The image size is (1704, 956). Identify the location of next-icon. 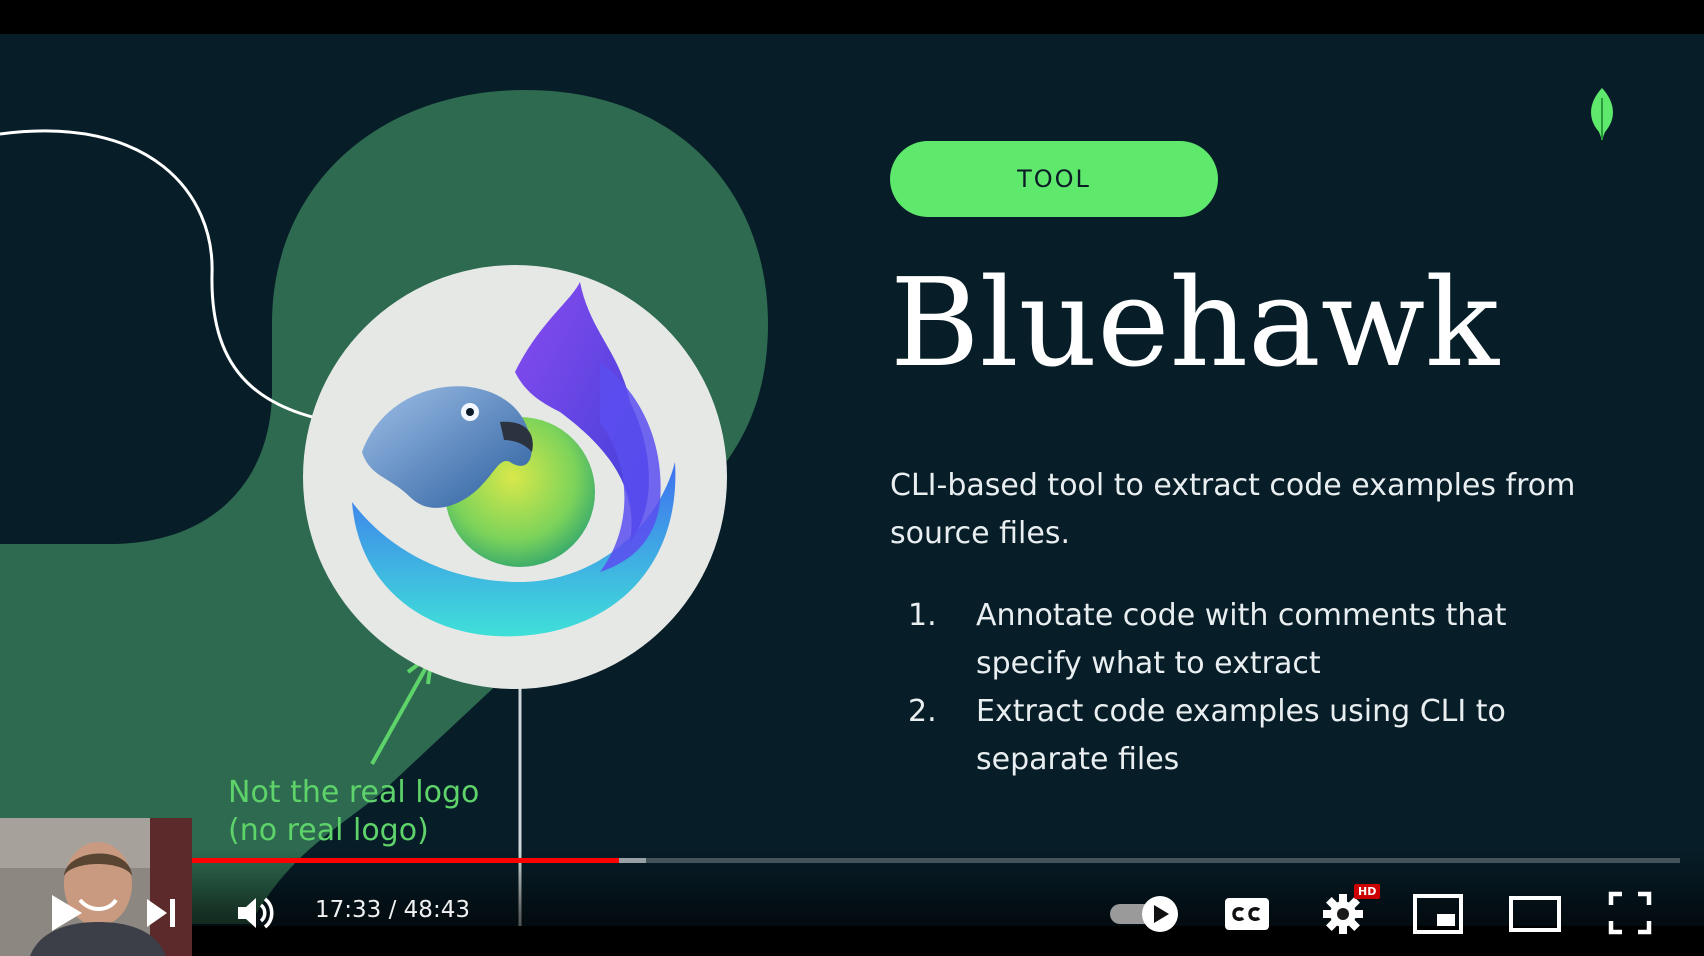
(161, 913).